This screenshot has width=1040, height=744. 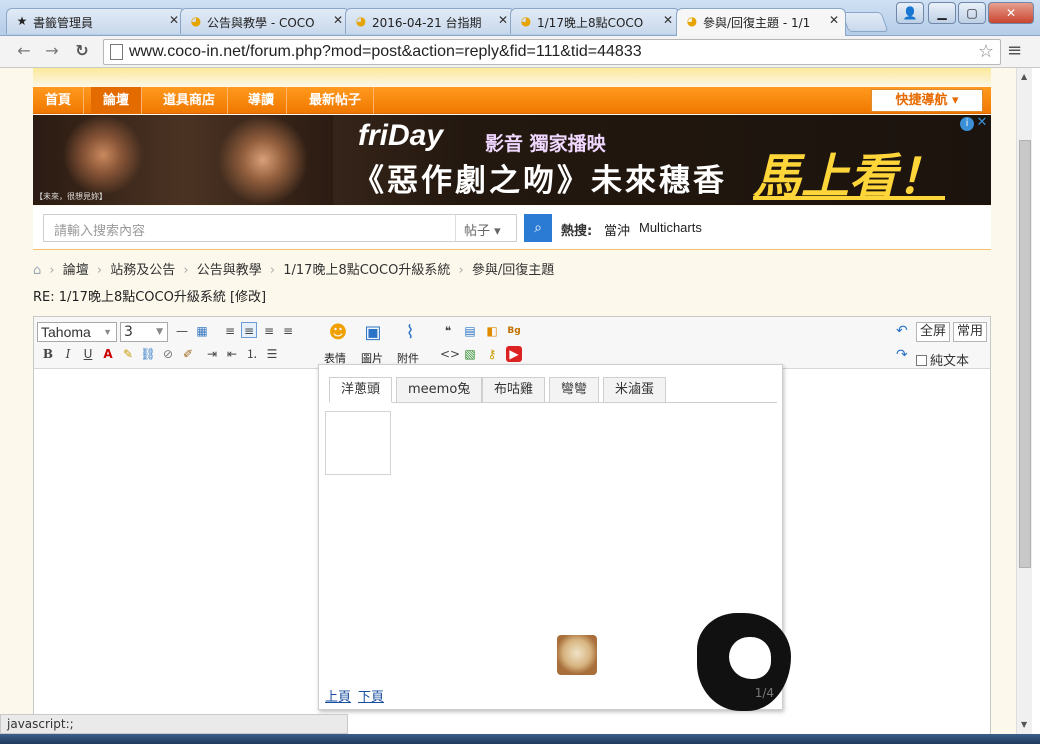 I want to click on align-justify-icon: ≡, so click(x=269, y=331).